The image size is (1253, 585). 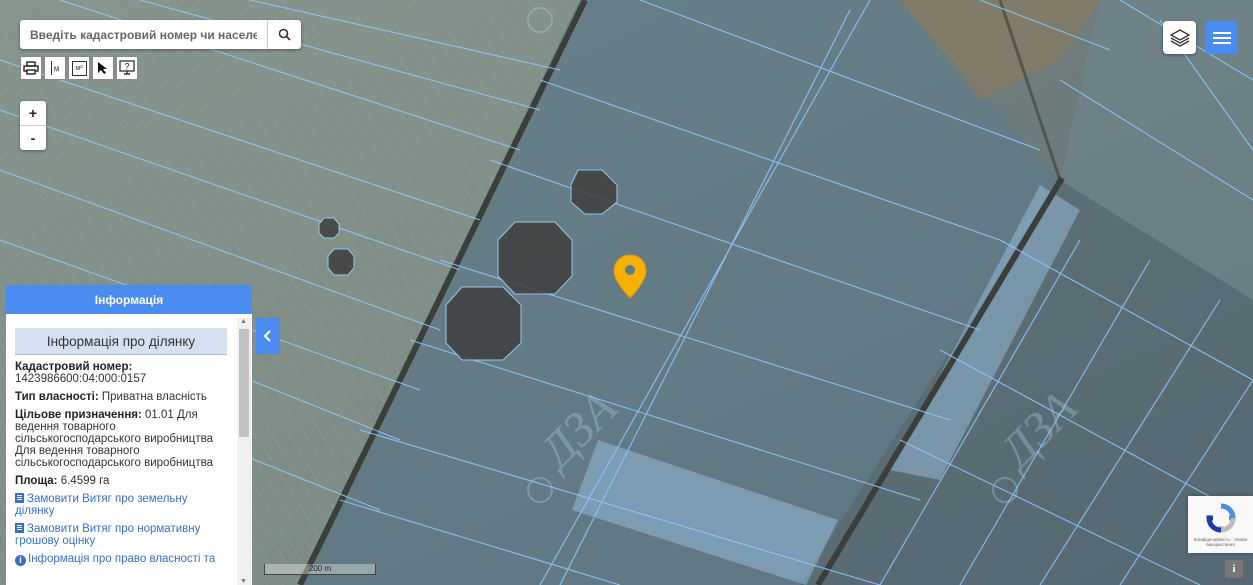 What do you see at coordinates (243, 321) in the screenshot?
I see `scroll-up-arrow-icon: ▲` at bounding box center [243, 321].